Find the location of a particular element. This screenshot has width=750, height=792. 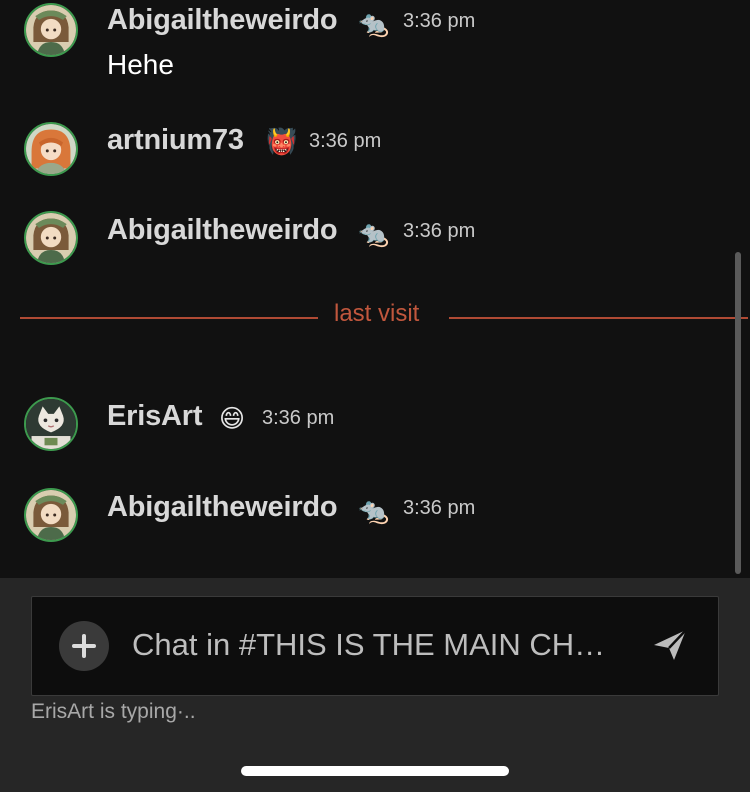

chat-input is located at coordinates (377, 645).